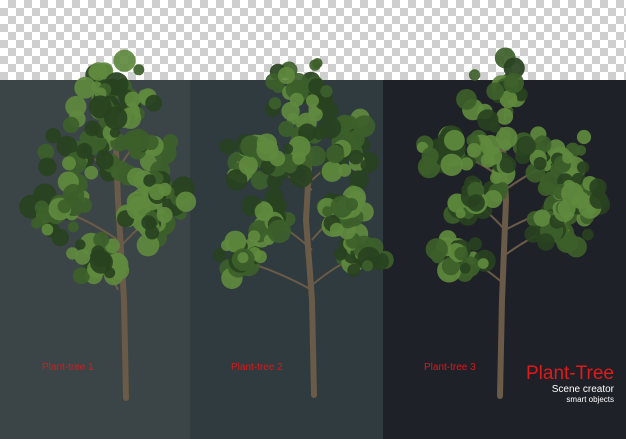  I want to click on brand-tagline: smart objects, so click(590, 399).